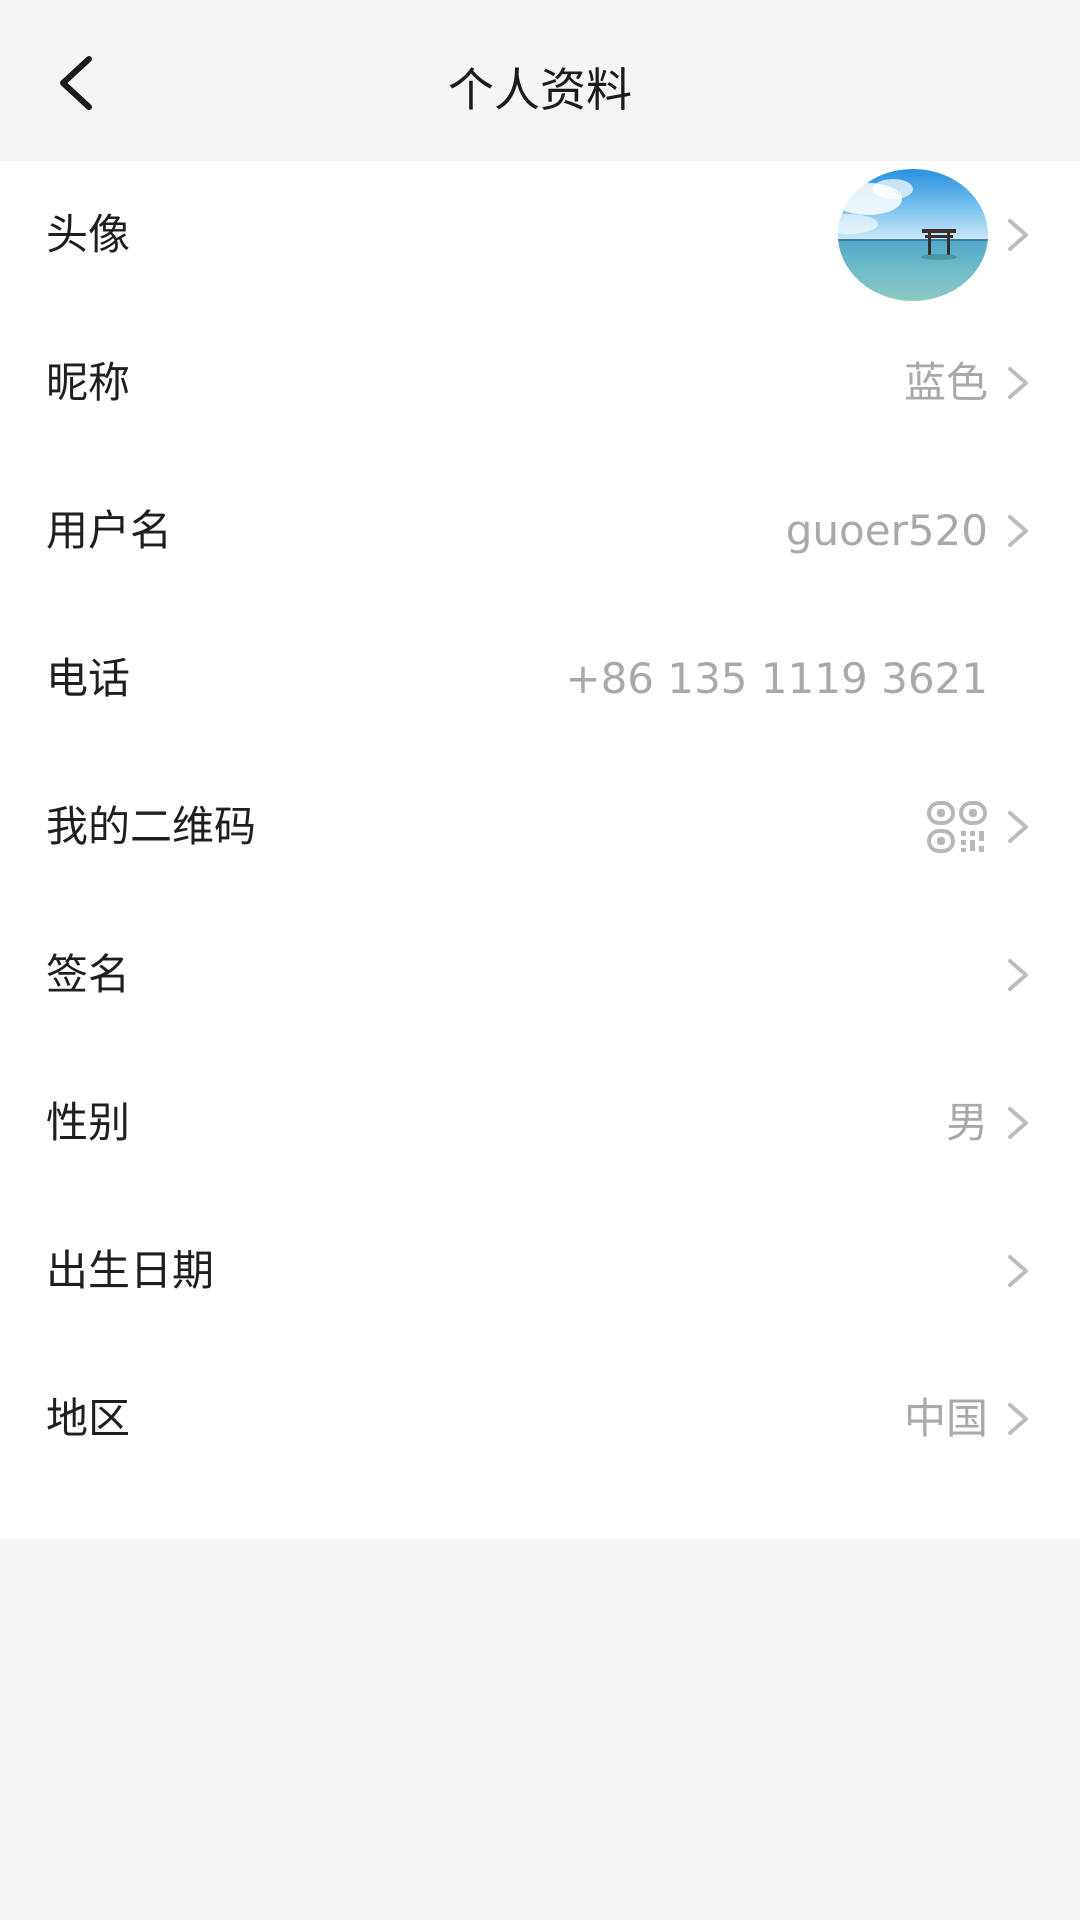 The width and height of the screenshot is (1080, 1920). I want to click on row-gender: 性别 男, so click(540, 1123).